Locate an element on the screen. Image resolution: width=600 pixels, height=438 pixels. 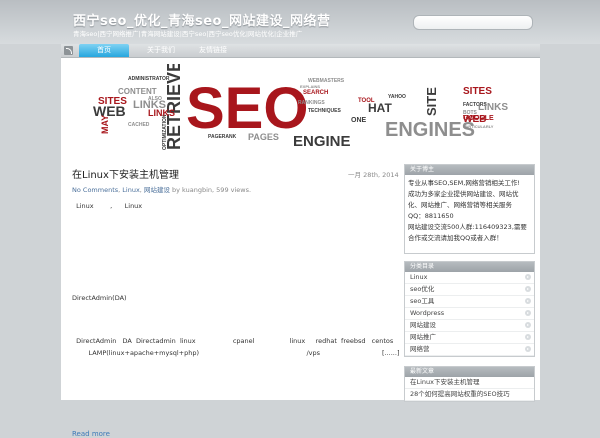
category-label: 网络营 is located at coordinates (420, 349).